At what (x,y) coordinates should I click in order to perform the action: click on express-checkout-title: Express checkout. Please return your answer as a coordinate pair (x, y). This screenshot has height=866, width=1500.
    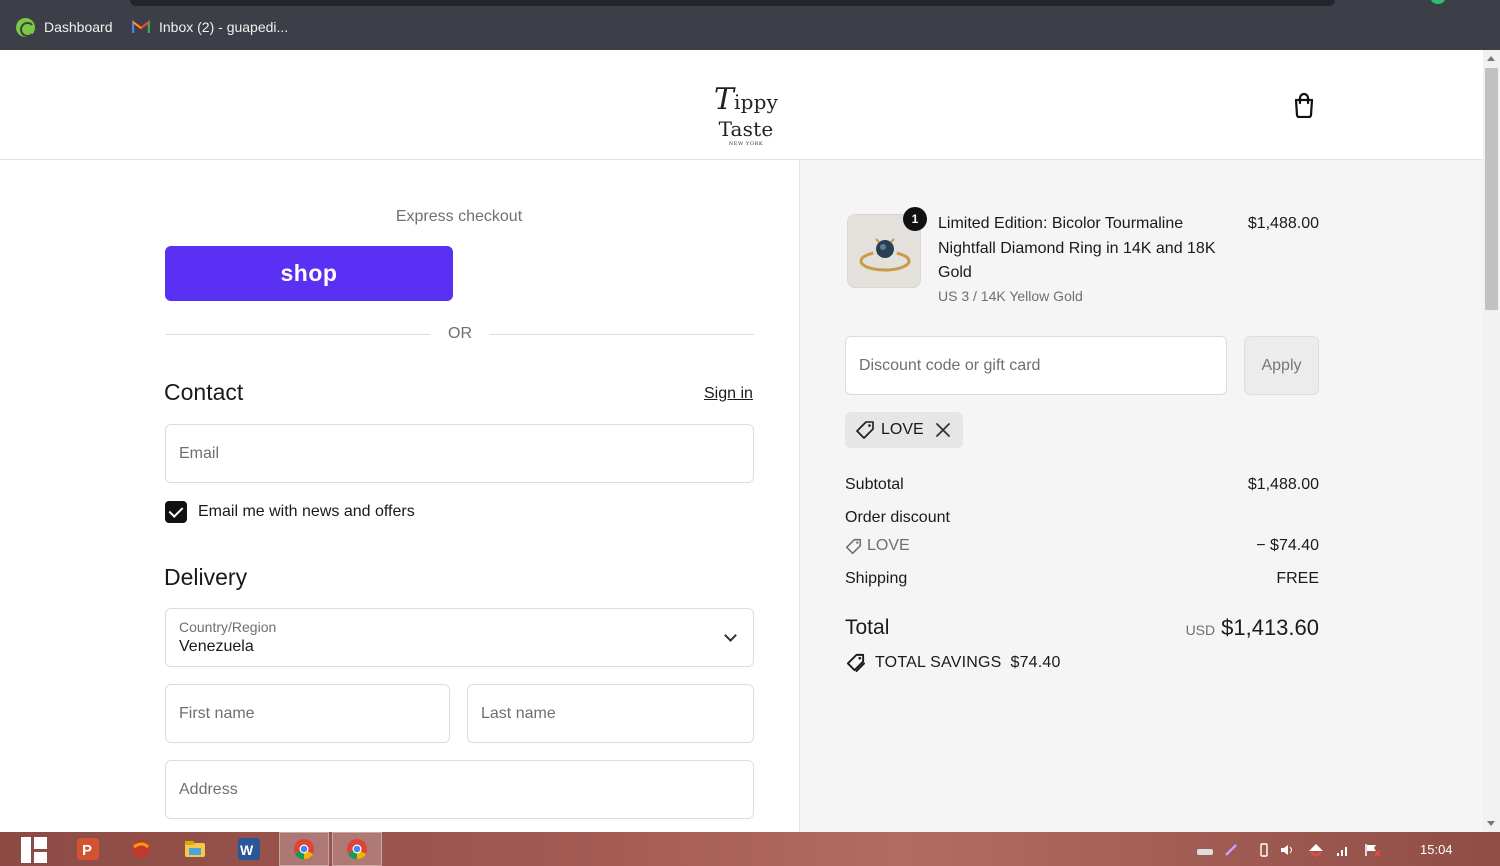
    Looking at the image, I should click on (459, 216).